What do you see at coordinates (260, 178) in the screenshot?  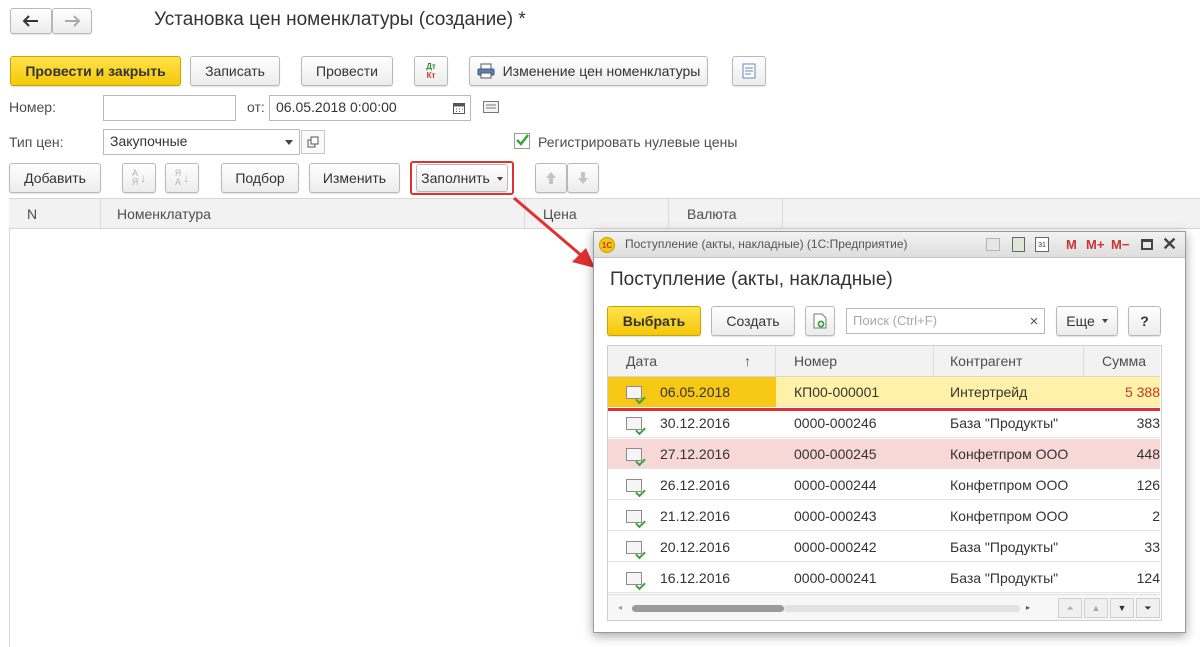 I see `pick-button: Подбор` at bounding box center [260, 178].